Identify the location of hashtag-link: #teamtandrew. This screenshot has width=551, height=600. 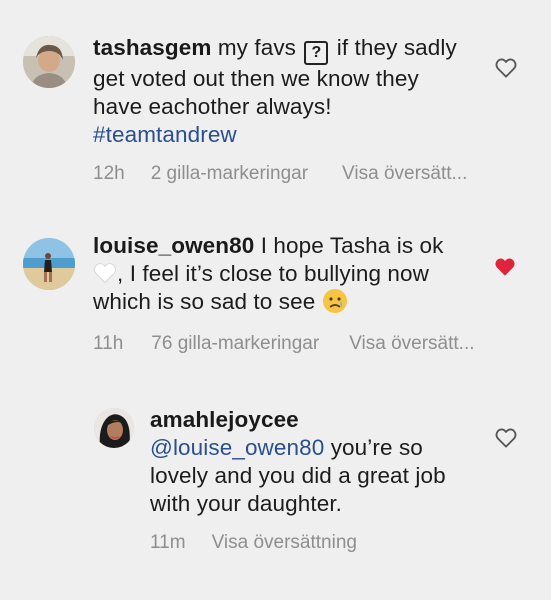
(165, 134).